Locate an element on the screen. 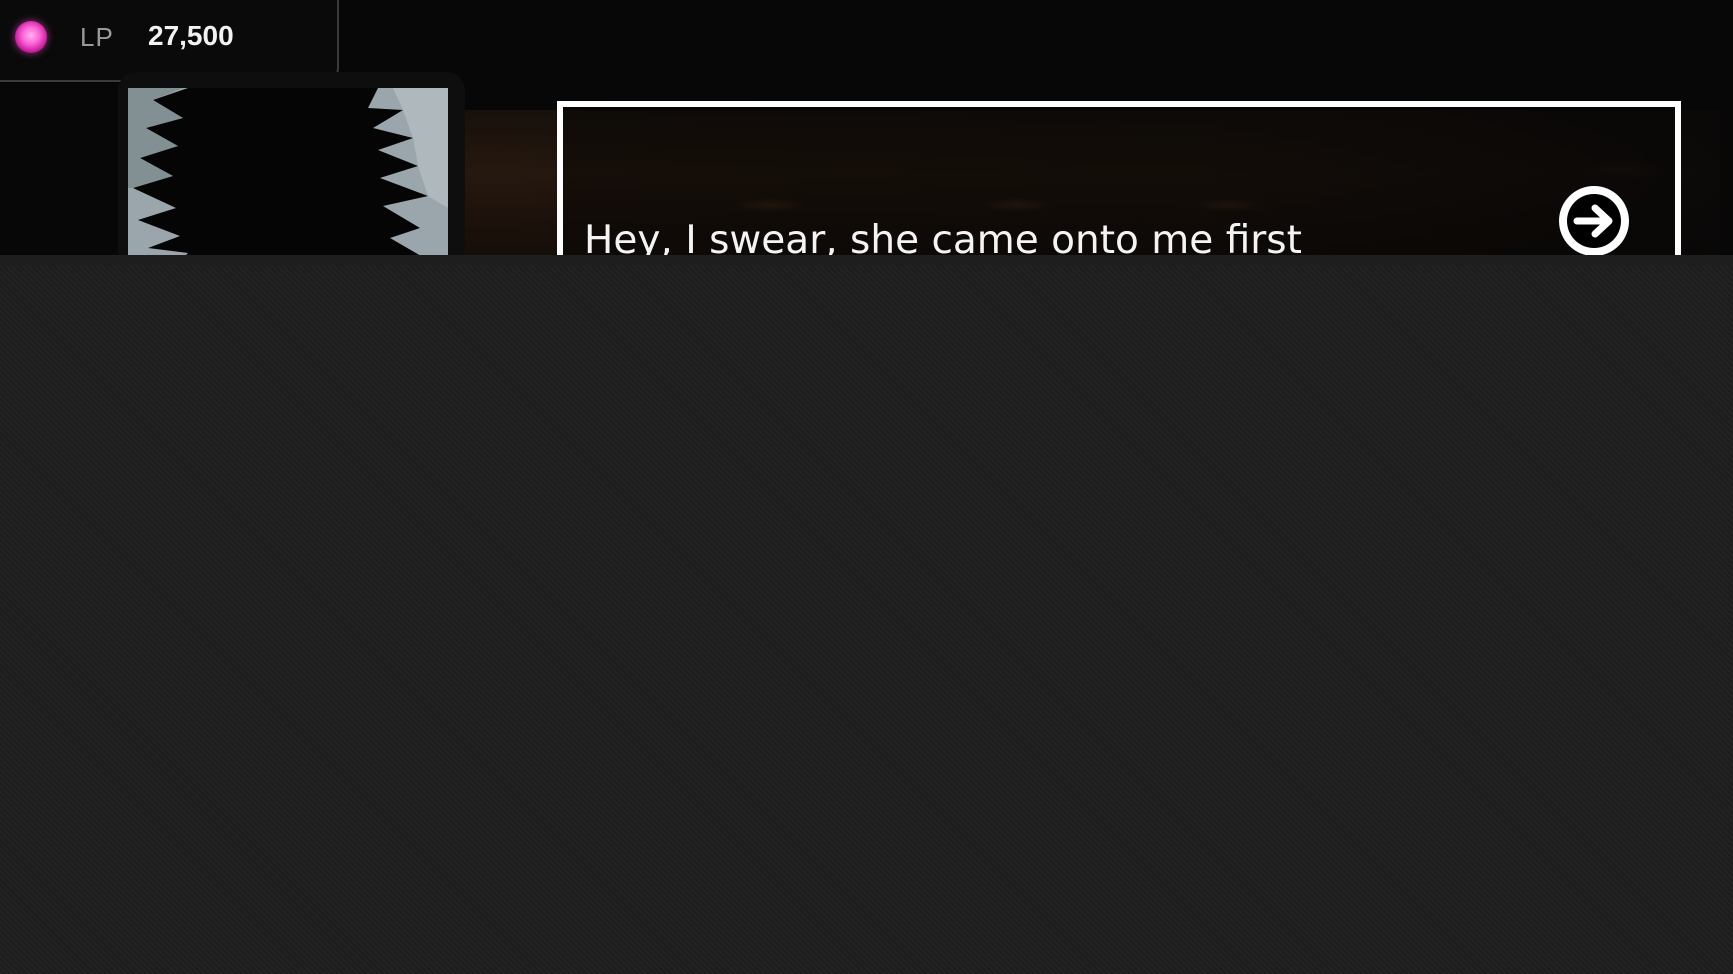 The image size is (1733, 974). next-dialogue-button is located at coordinates (1594, 221).